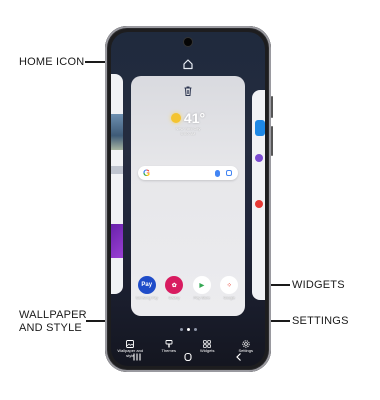 This screenshot has width=380, height=400. I want to click on home-button, so click(188, 357).